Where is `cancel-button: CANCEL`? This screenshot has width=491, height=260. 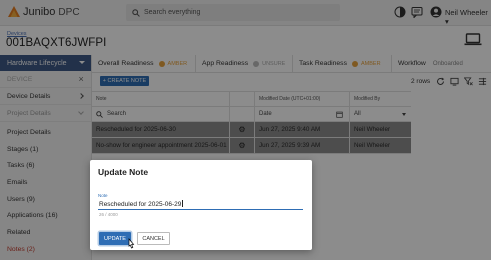 cancel-button: CANCEL is located at coordinates (153, 238).